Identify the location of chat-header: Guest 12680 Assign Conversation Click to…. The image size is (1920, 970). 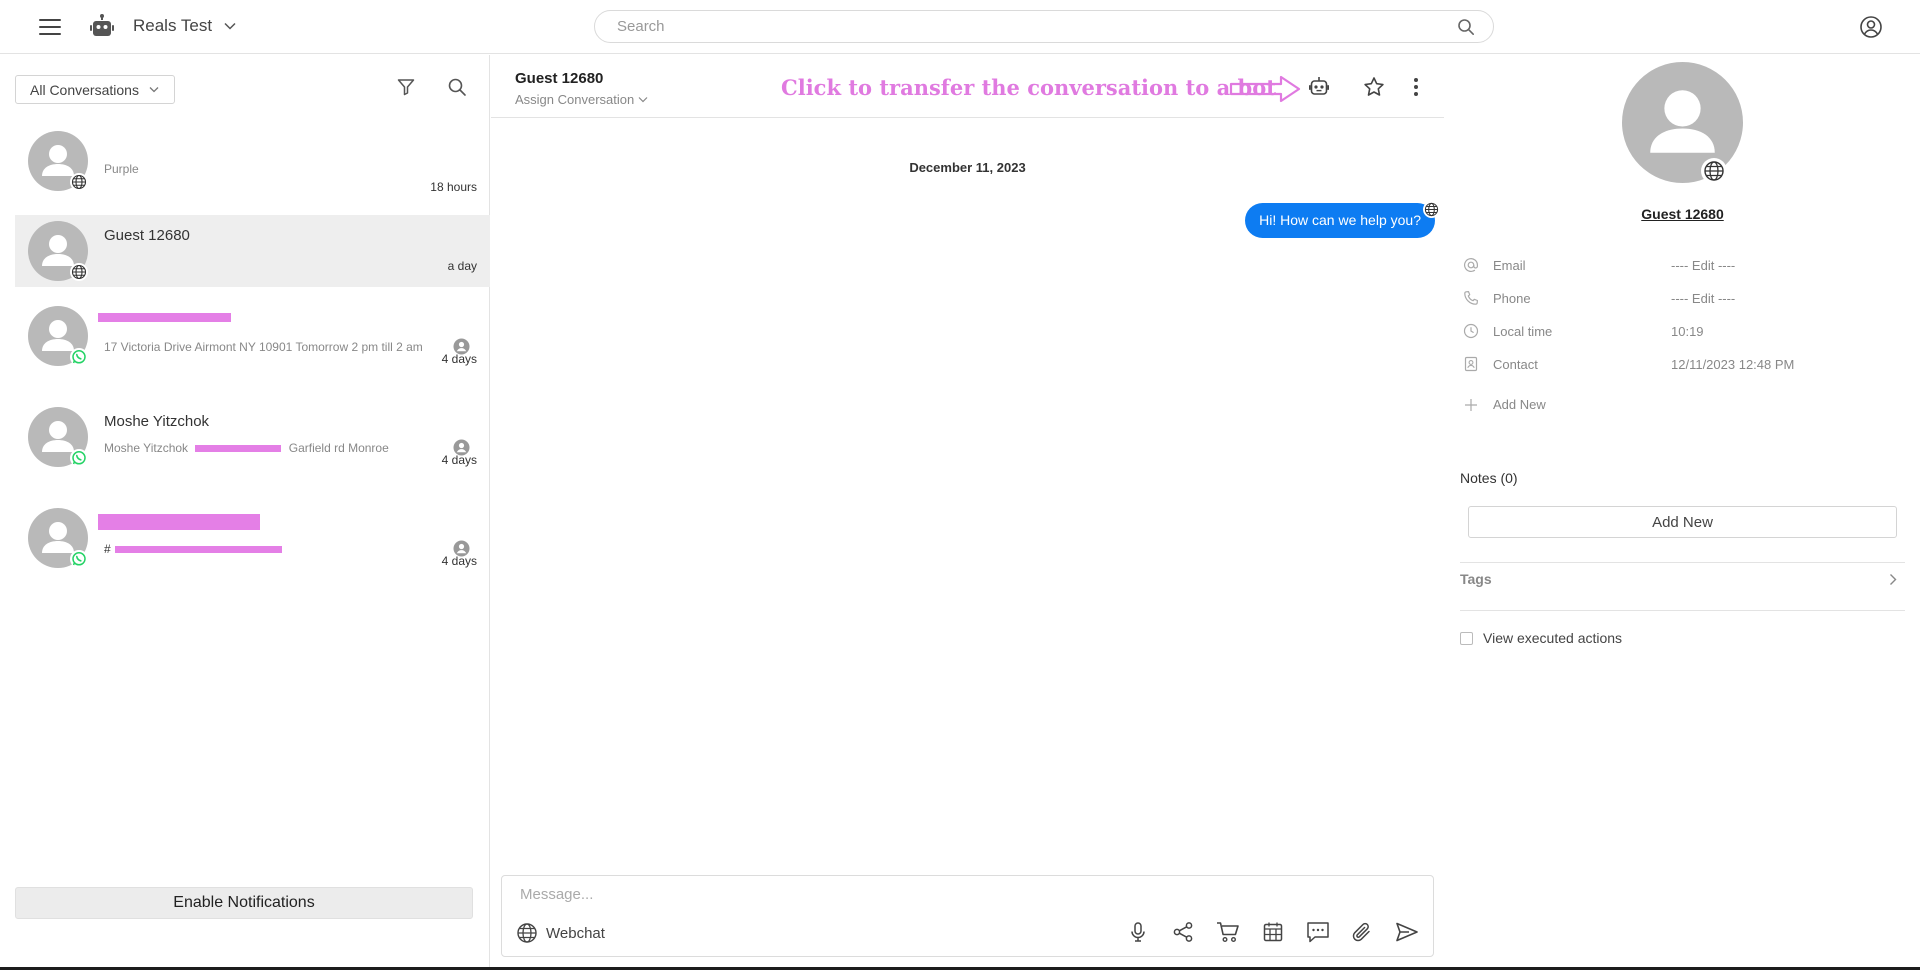
(967, 86).